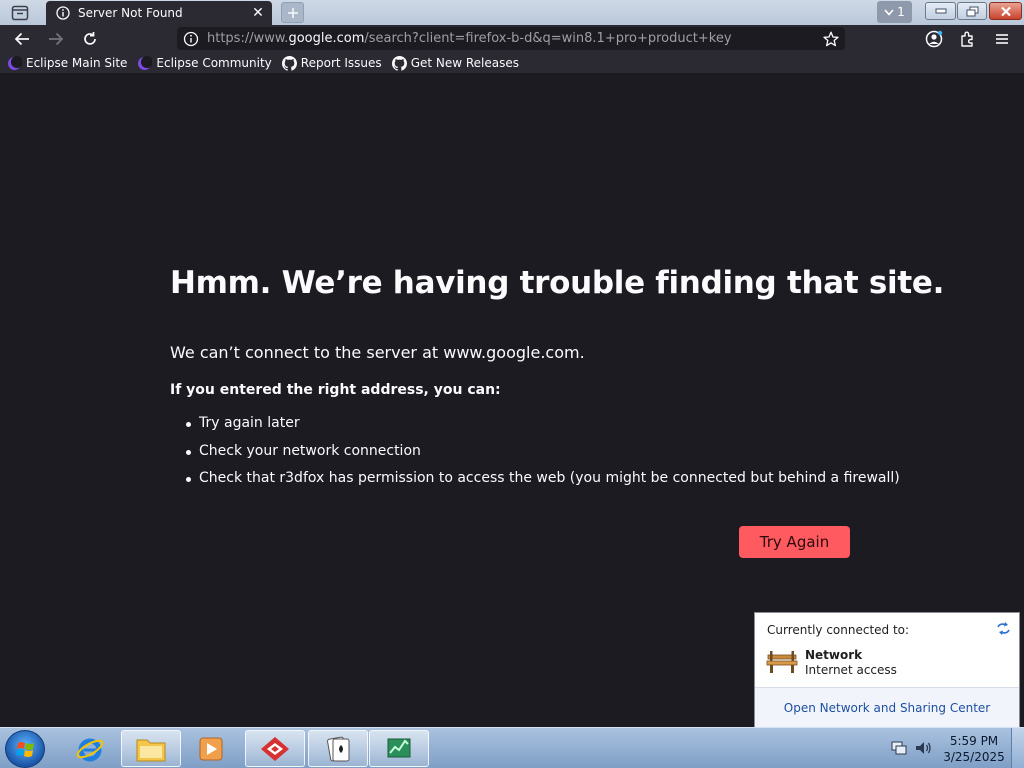 The width and height of the screenshot is (1024, 768). Describe the element at coordinates (901, 12) in the screenshot. I see `tab-count: 1` at that location.